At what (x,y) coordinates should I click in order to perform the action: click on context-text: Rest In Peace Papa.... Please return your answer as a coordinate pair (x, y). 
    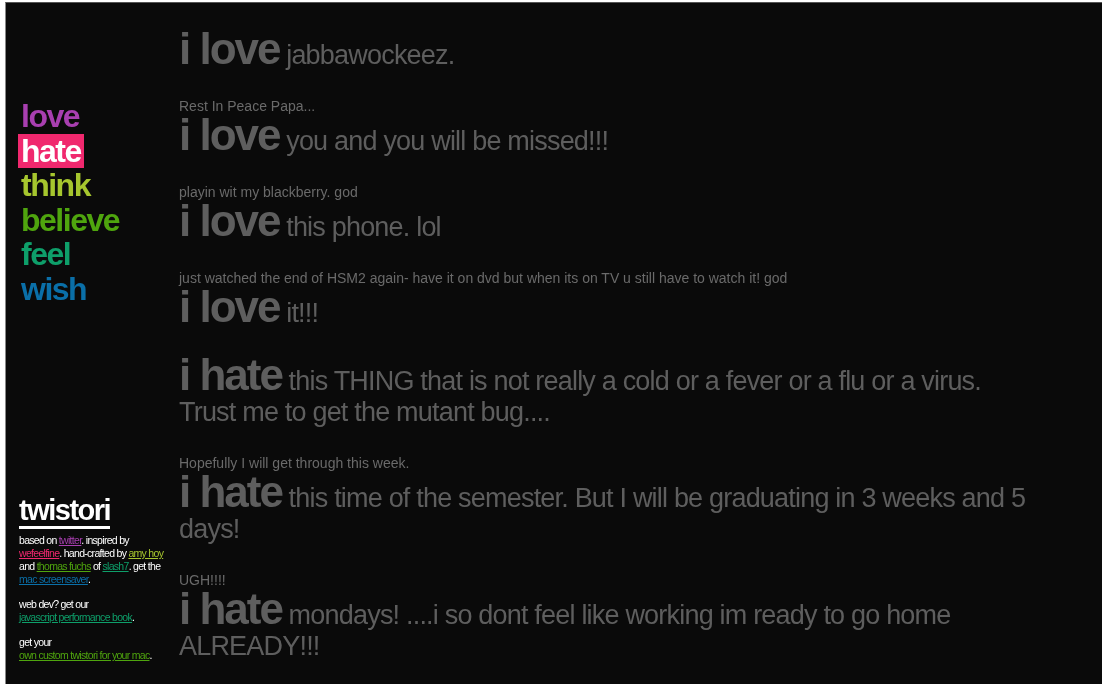
    Looking at the image, I should click on (248, 106).